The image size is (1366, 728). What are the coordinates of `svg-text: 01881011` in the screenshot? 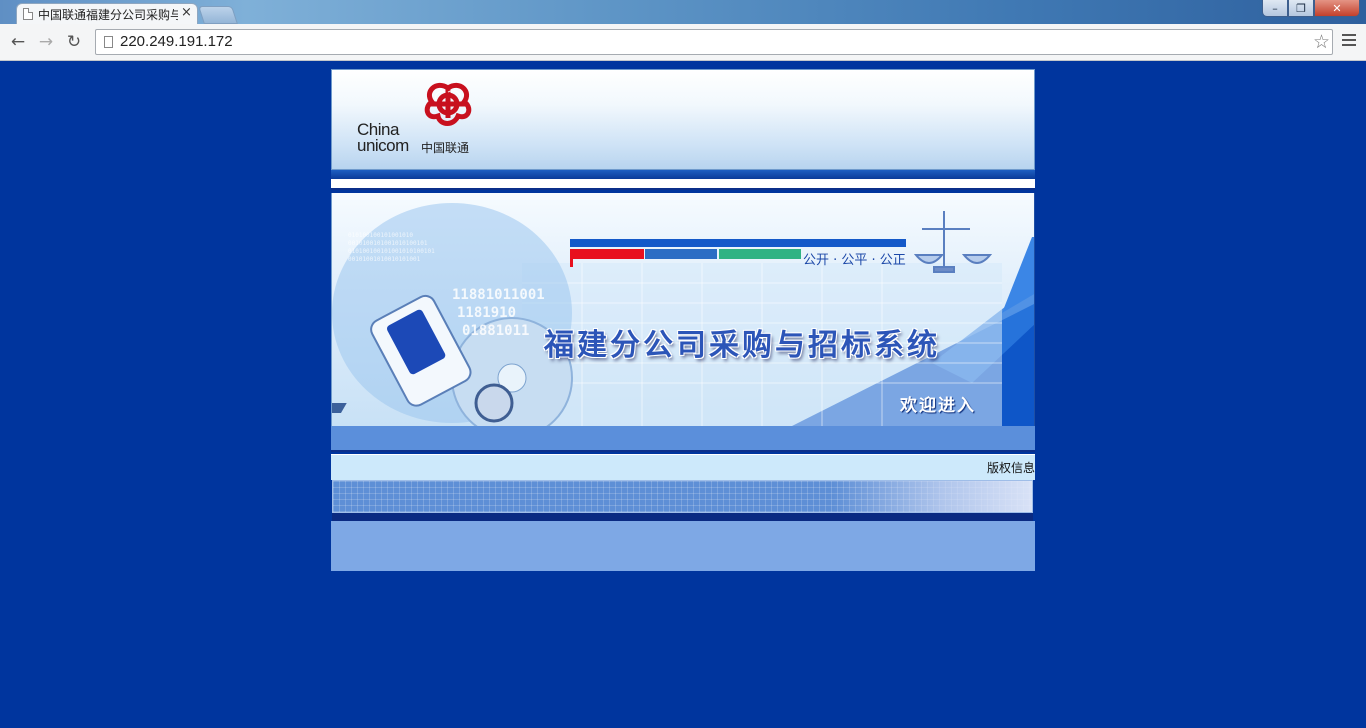 It's located at (495, 331).